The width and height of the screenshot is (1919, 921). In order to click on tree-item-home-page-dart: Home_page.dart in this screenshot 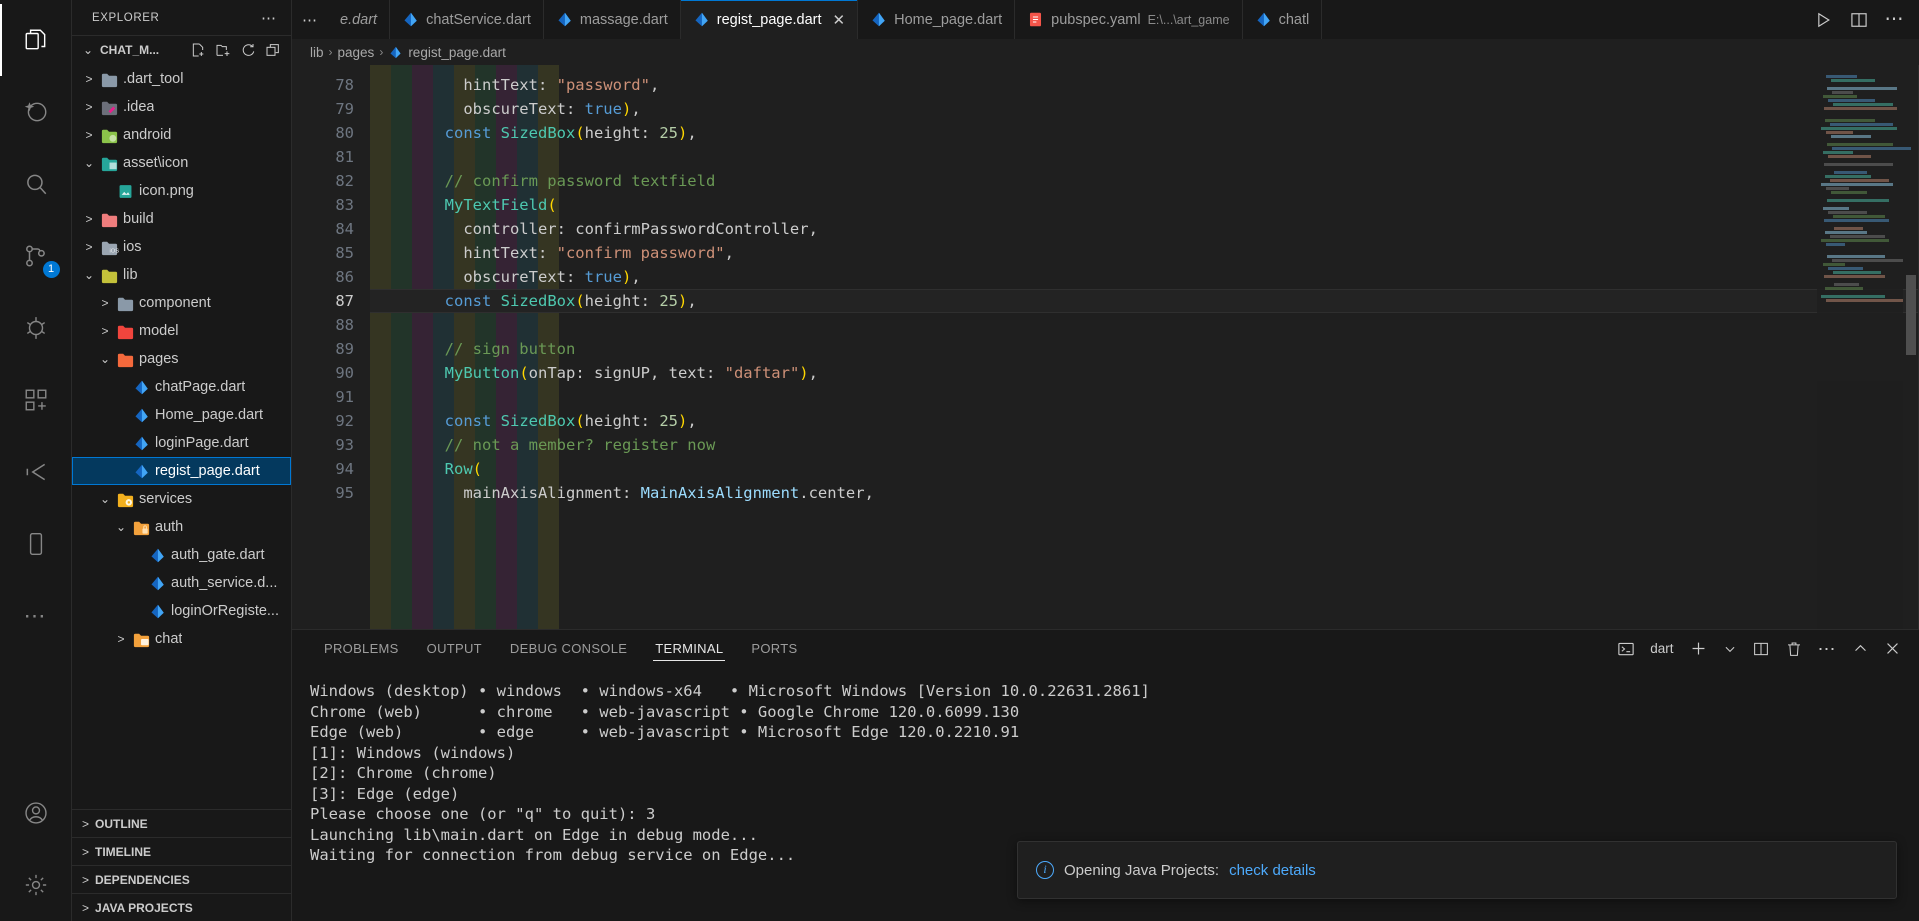, I will do `click(181, 415)`.